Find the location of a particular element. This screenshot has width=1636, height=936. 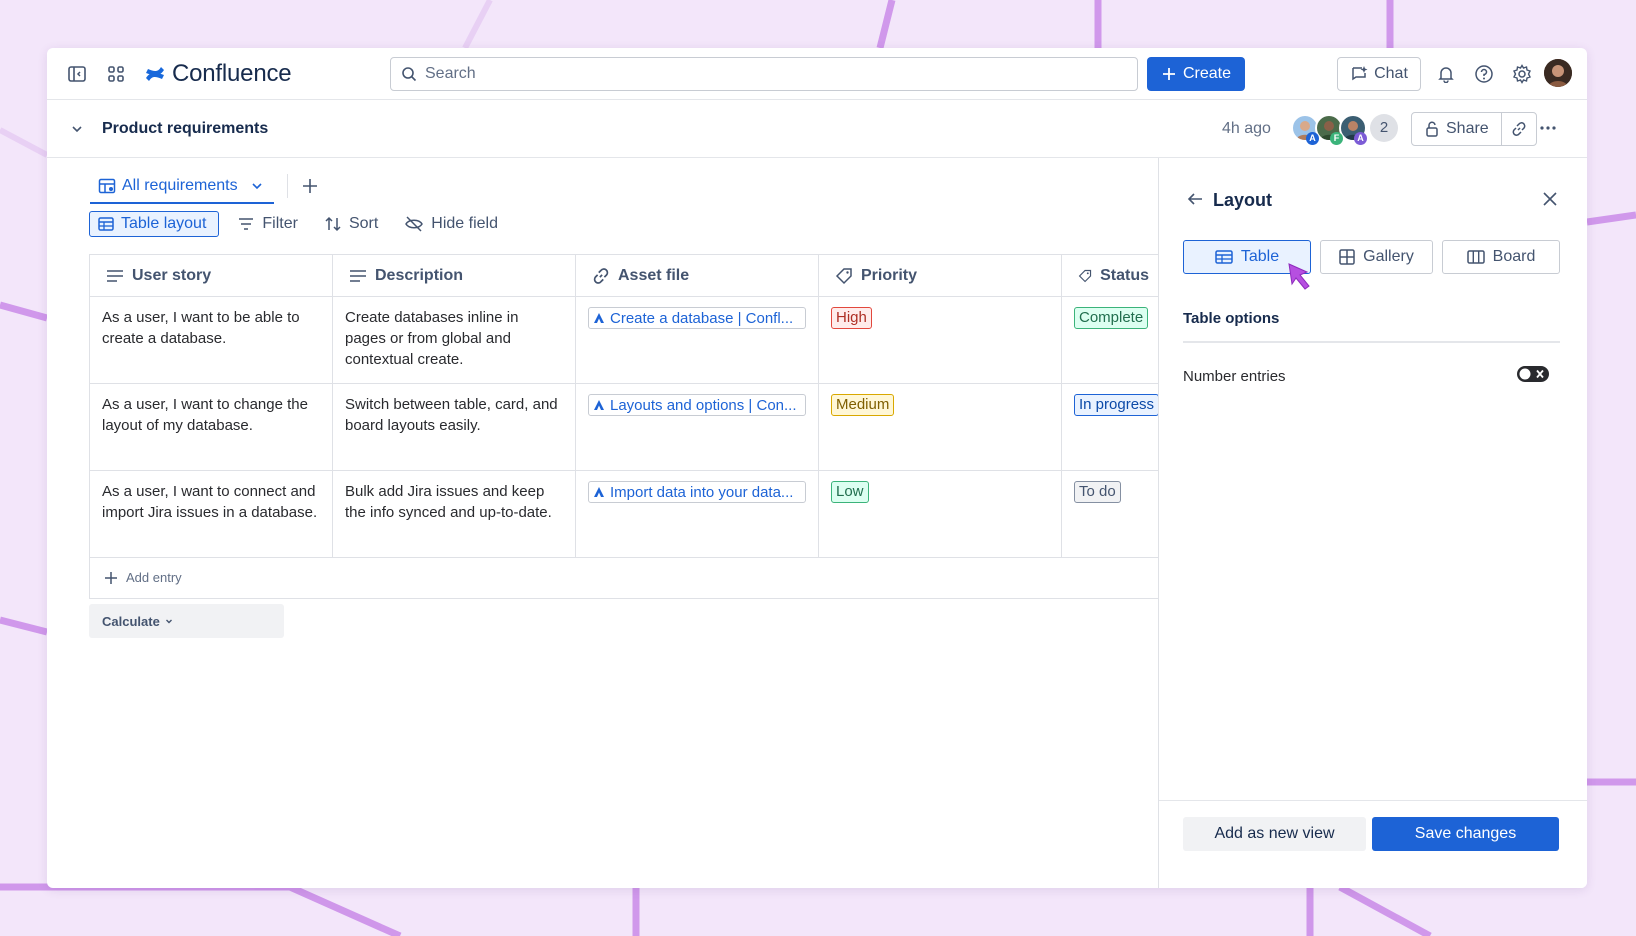

collapse-chevron-icon is located at coordinates (77, 129).